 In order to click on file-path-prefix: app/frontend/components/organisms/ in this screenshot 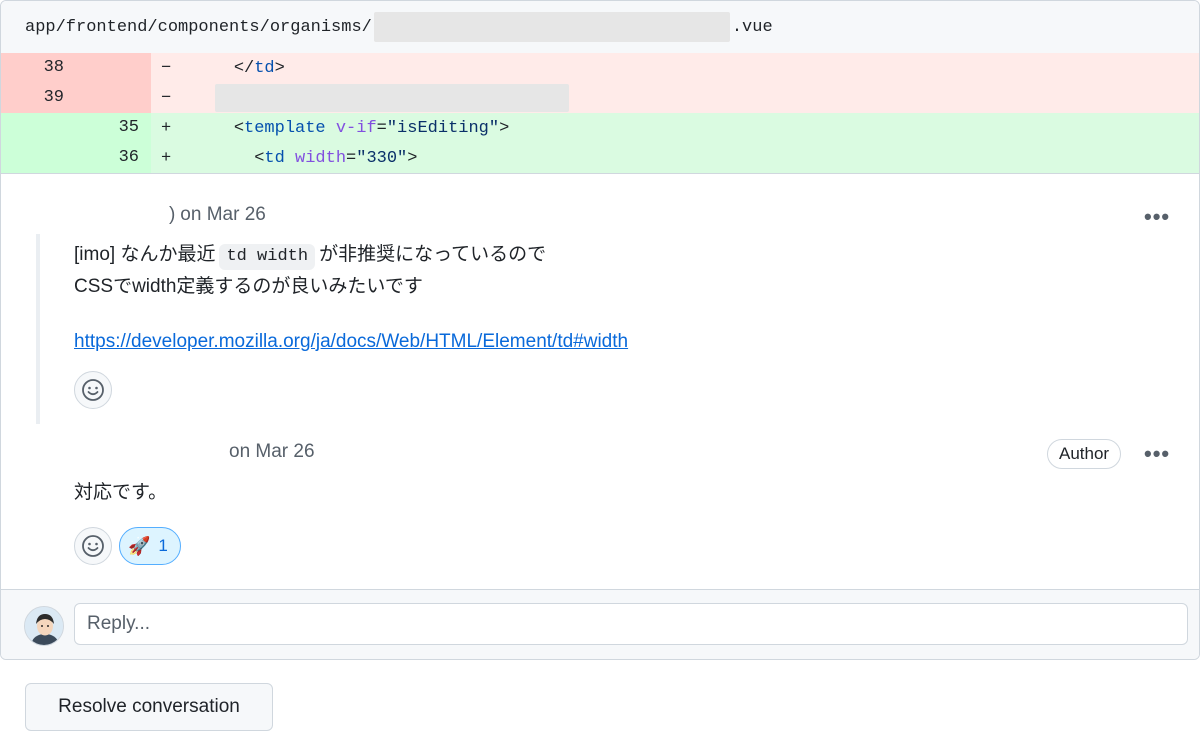, I will do `click(198, 27)`.